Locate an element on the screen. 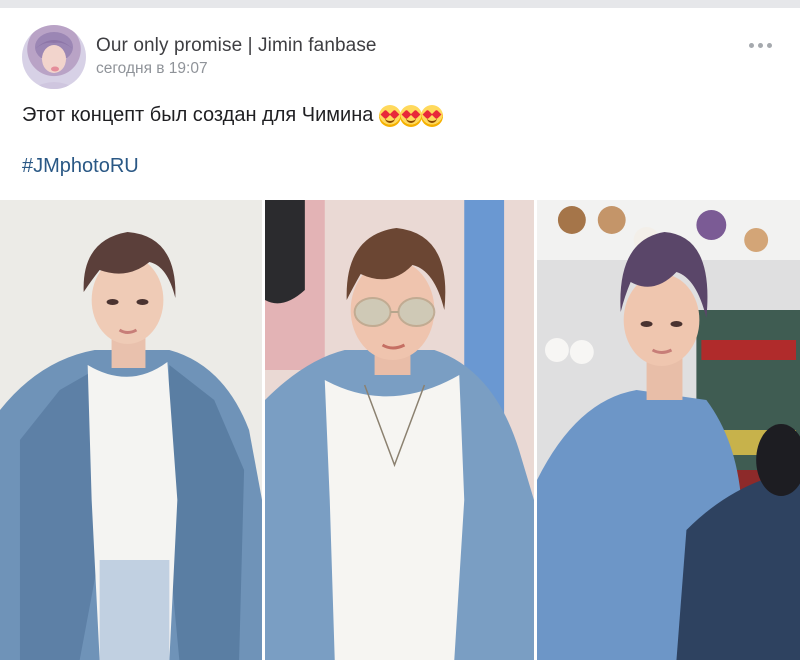  post-date: сегодня в 19:07 is located at coordinates (152, 69).